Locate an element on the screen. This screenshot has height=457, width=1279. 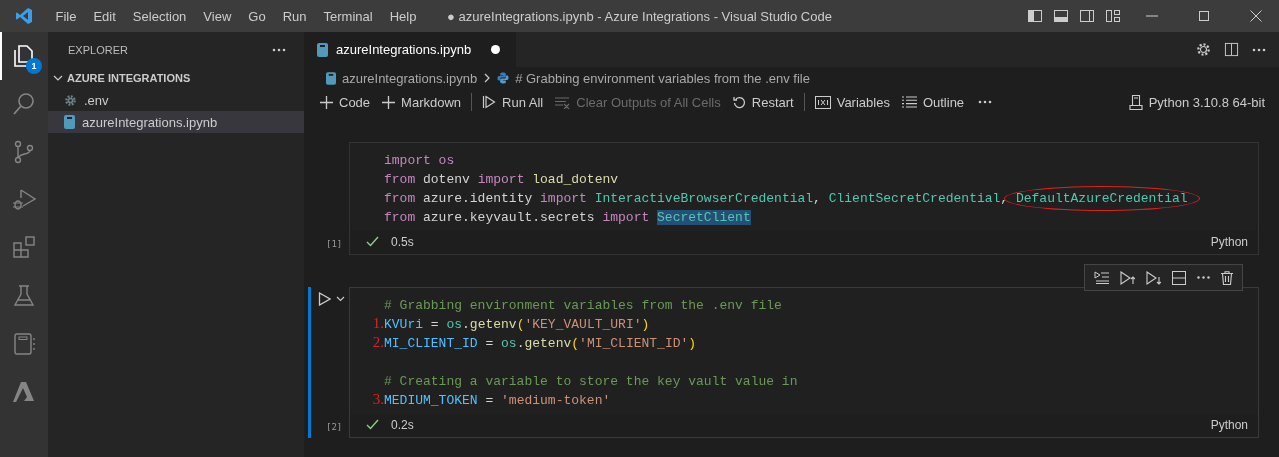
search-icon is located at coordinates (24, 104).